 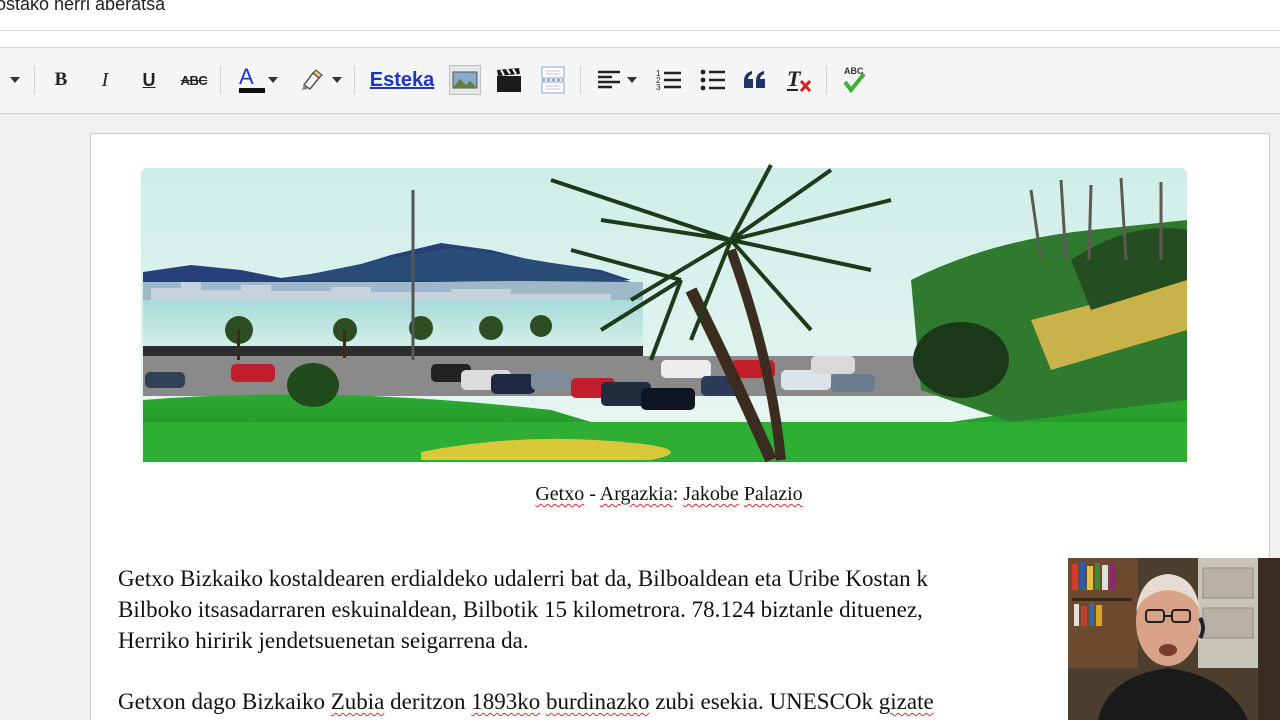 I want to click on bullet-list-icon, so click(x=712, y=80).